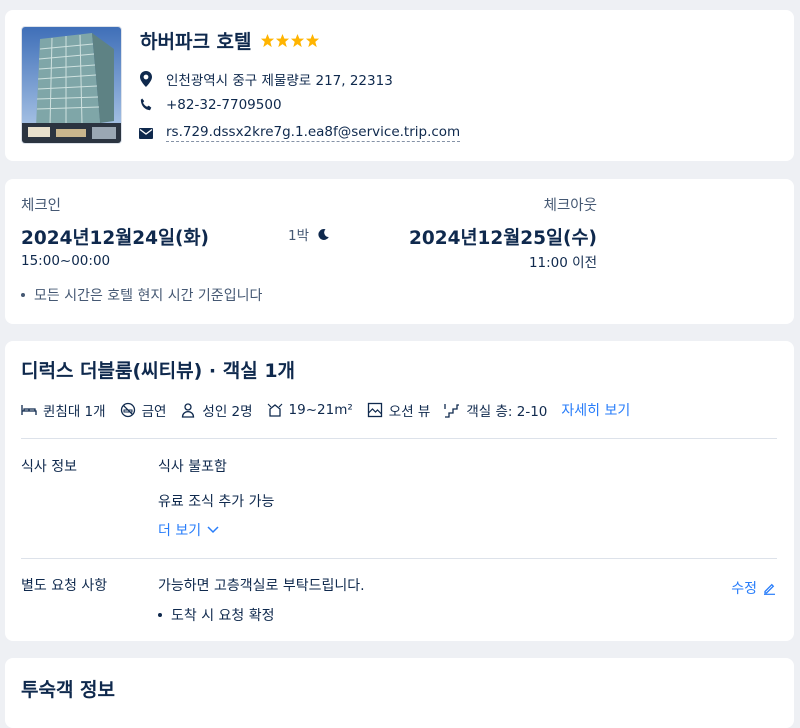 The width and height of the screenshot is (800, 728). I want to click on checkin-date: 2024년12월24일(화), so click(115, 238).